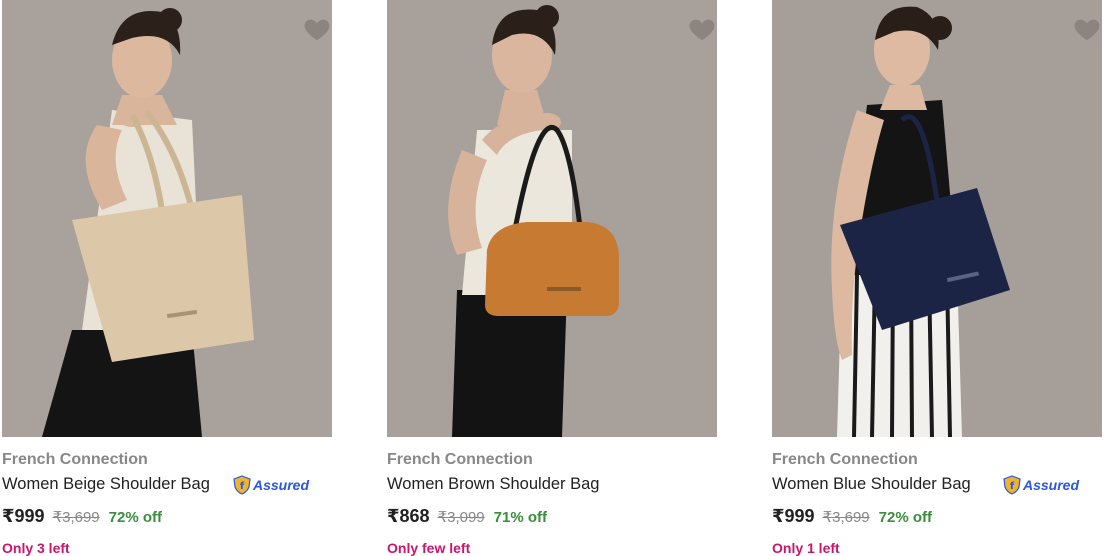 The image size is (1104, 556). I want to click on price-row: ₹868 ₹3,099 71% off, so click(467, 516).